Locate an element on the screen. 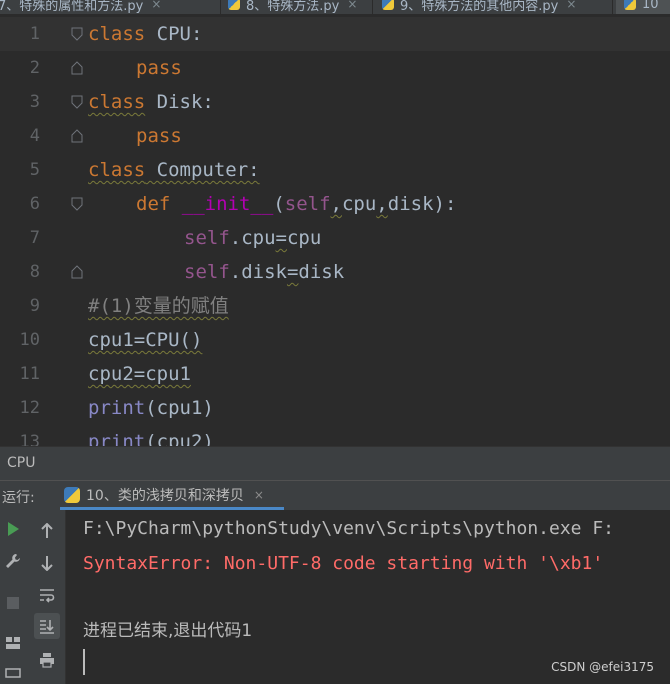 The width and height of the screenshot is (670, 684). code-text: cpu1=CPU() is located at coordinates (145, 340).